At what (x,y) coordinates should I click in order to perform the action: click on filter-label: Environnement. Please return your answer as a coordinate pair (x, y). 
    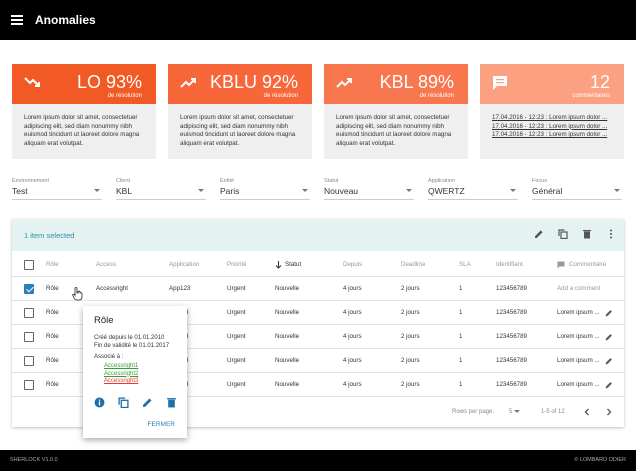
    Looking at the image, I should click on (30, 181).